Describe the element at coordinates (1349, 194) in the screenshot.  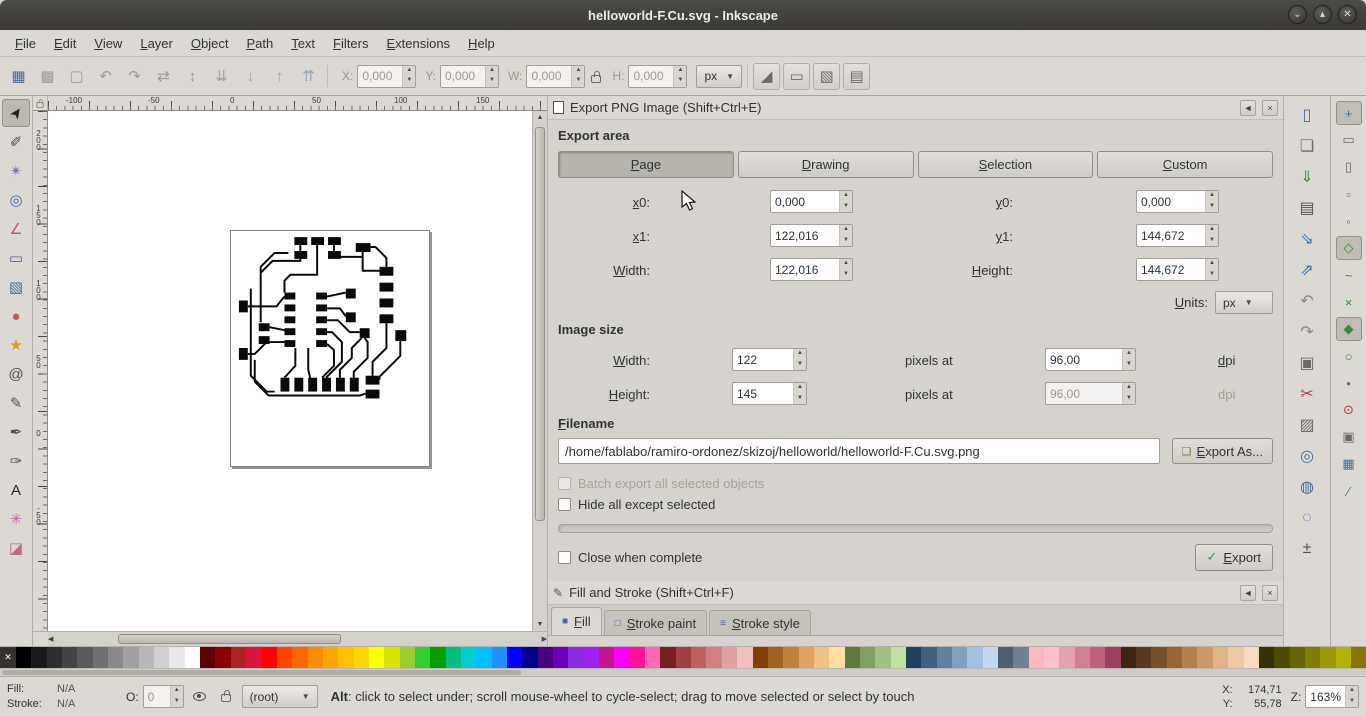
I see `snap-bbox-corner-toggle: ▫` at that location.